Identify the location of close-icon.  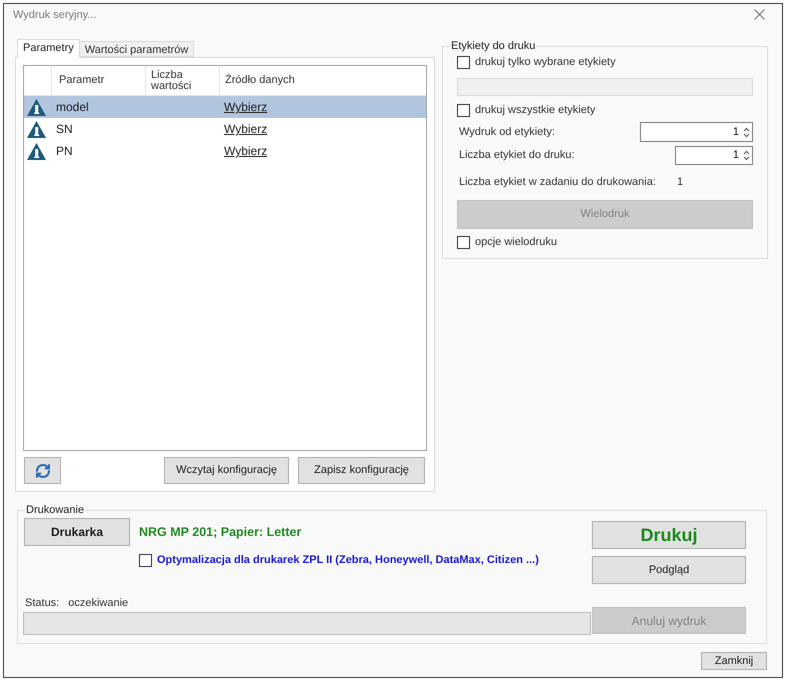
(759, 14).